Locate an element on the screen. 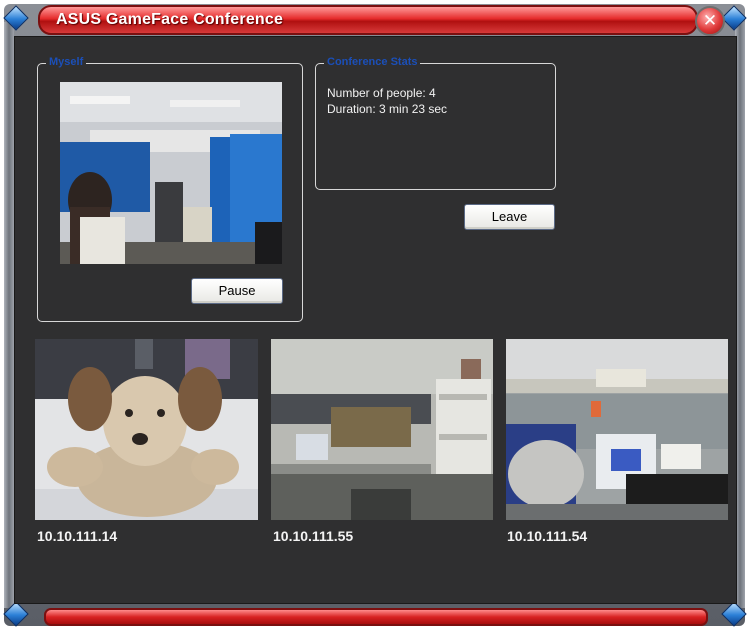 The height and width of the screenshot is (630, 749). close-icon: ✕ is located at coordinates (710, 20).